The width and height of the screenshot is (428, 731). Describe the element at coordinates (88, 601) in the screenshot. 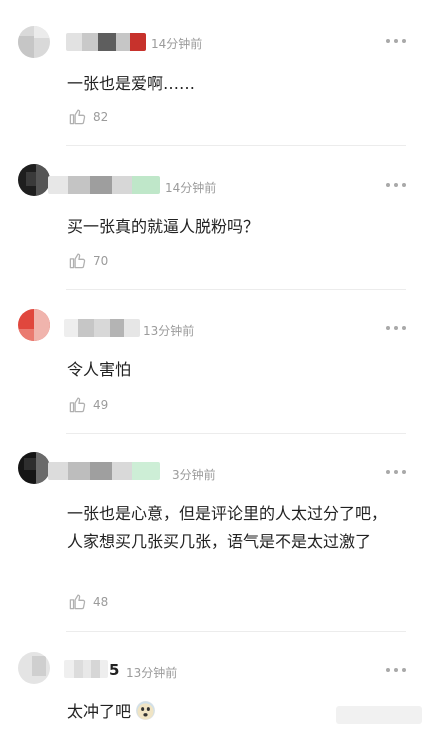

I see `like-button: 48` at that location.